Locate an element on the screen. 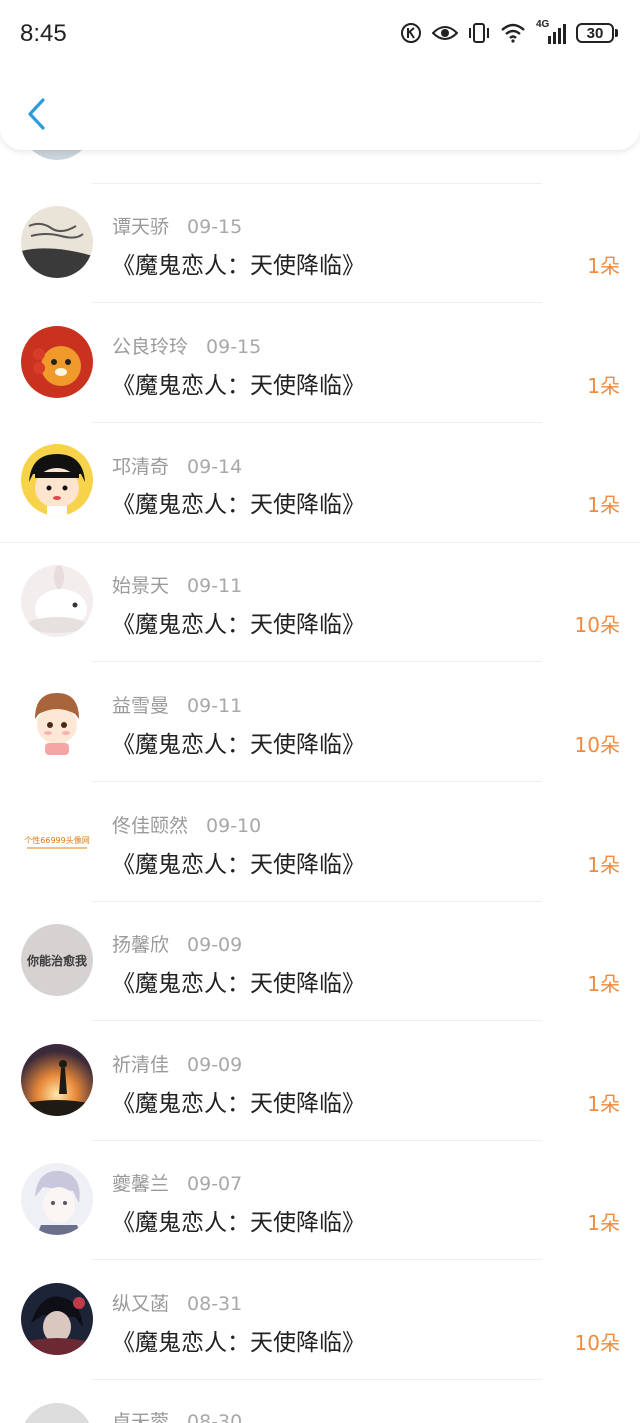 This screenshot has width=640, height=1423. item-meta: 佟佳颐然 09-10 is located at coordinates (186, 824).